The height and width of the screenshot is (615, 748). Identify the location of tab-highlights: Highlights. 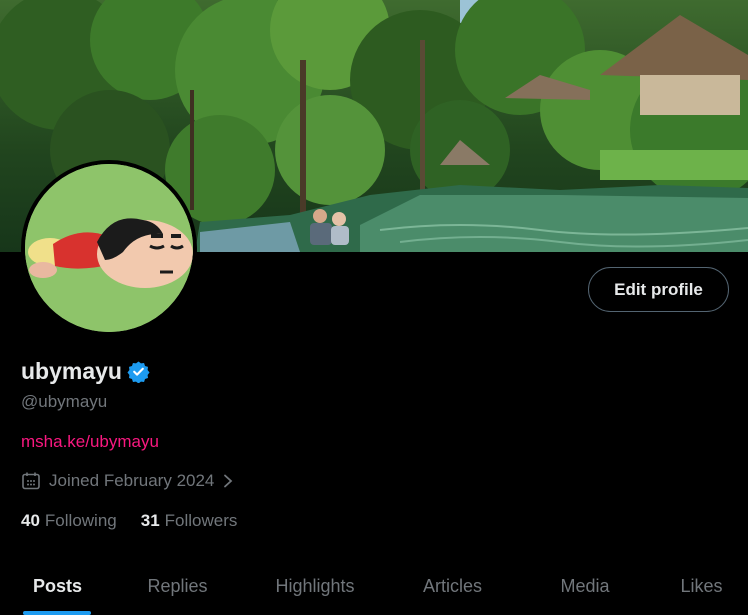
(315, 586).